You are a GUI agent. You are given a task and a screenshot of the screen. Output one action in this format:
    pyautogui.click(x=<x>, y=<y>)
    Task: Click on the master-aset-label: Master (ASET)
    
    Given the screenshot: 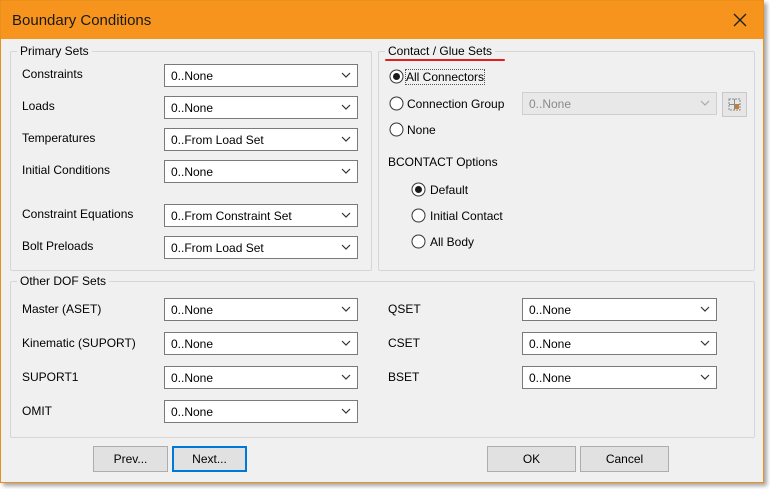 What is the action you would take?
    pyautogui.click(x=62, y=309)
    